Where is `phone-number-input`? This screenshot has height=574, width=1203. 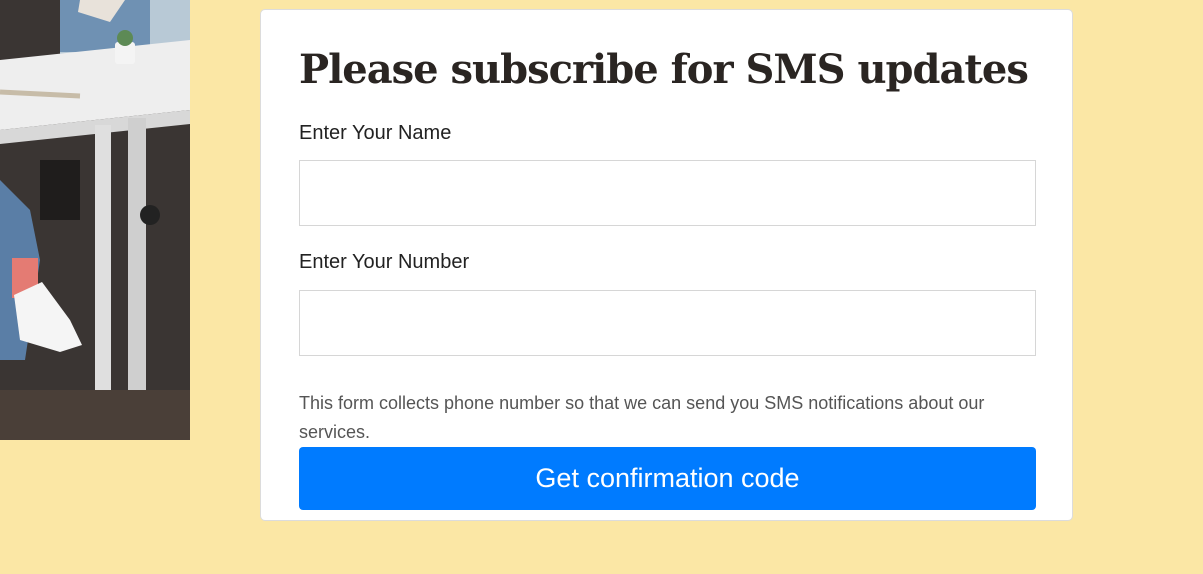
phone-number-input is located at coordinates (667, 323).